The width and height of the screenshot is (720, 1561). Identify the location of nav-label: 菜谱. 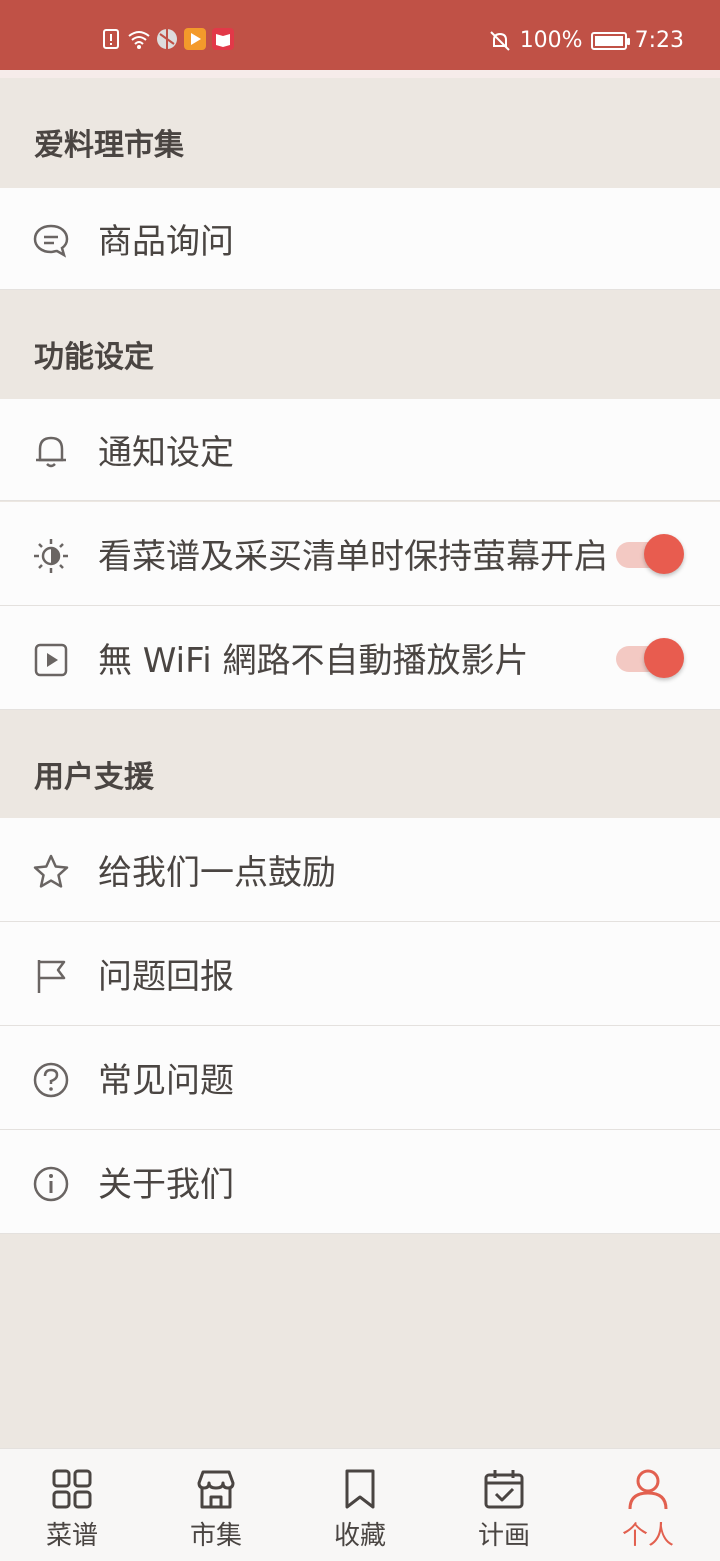
(71, 1536).